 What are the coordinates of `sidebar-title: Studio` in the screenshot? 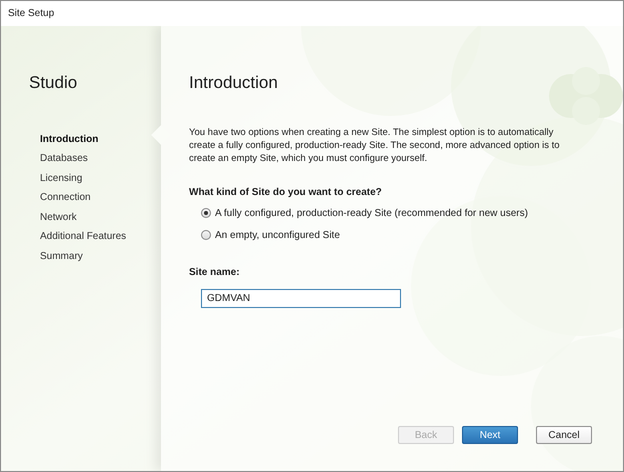 It's located at (53, 83).